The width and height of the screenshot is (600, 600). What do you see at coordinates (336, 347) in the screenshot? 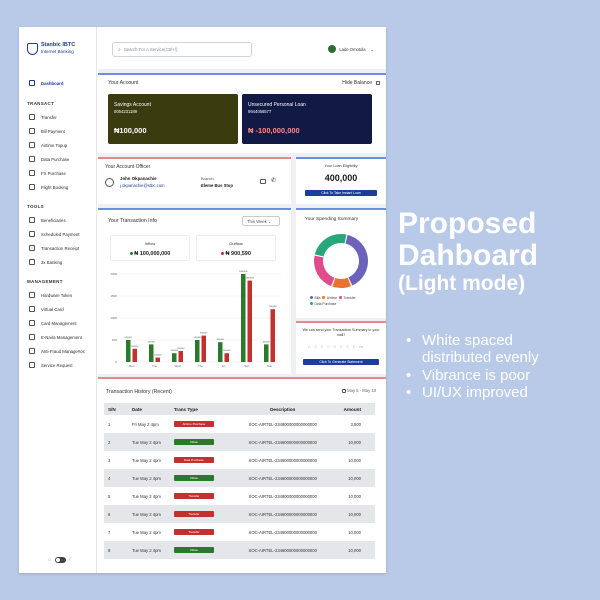
I see `rating-row: ⌂ ○ ○ ○ ○ ○ ○ ○ ▭` at bounding box center [336, 347].